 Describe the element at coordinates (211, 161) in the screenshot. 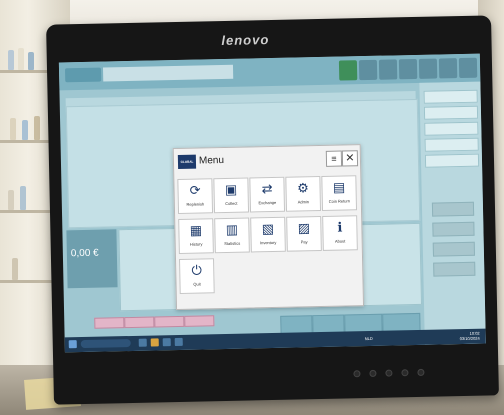

I see `menu-title: Menu` at that location.